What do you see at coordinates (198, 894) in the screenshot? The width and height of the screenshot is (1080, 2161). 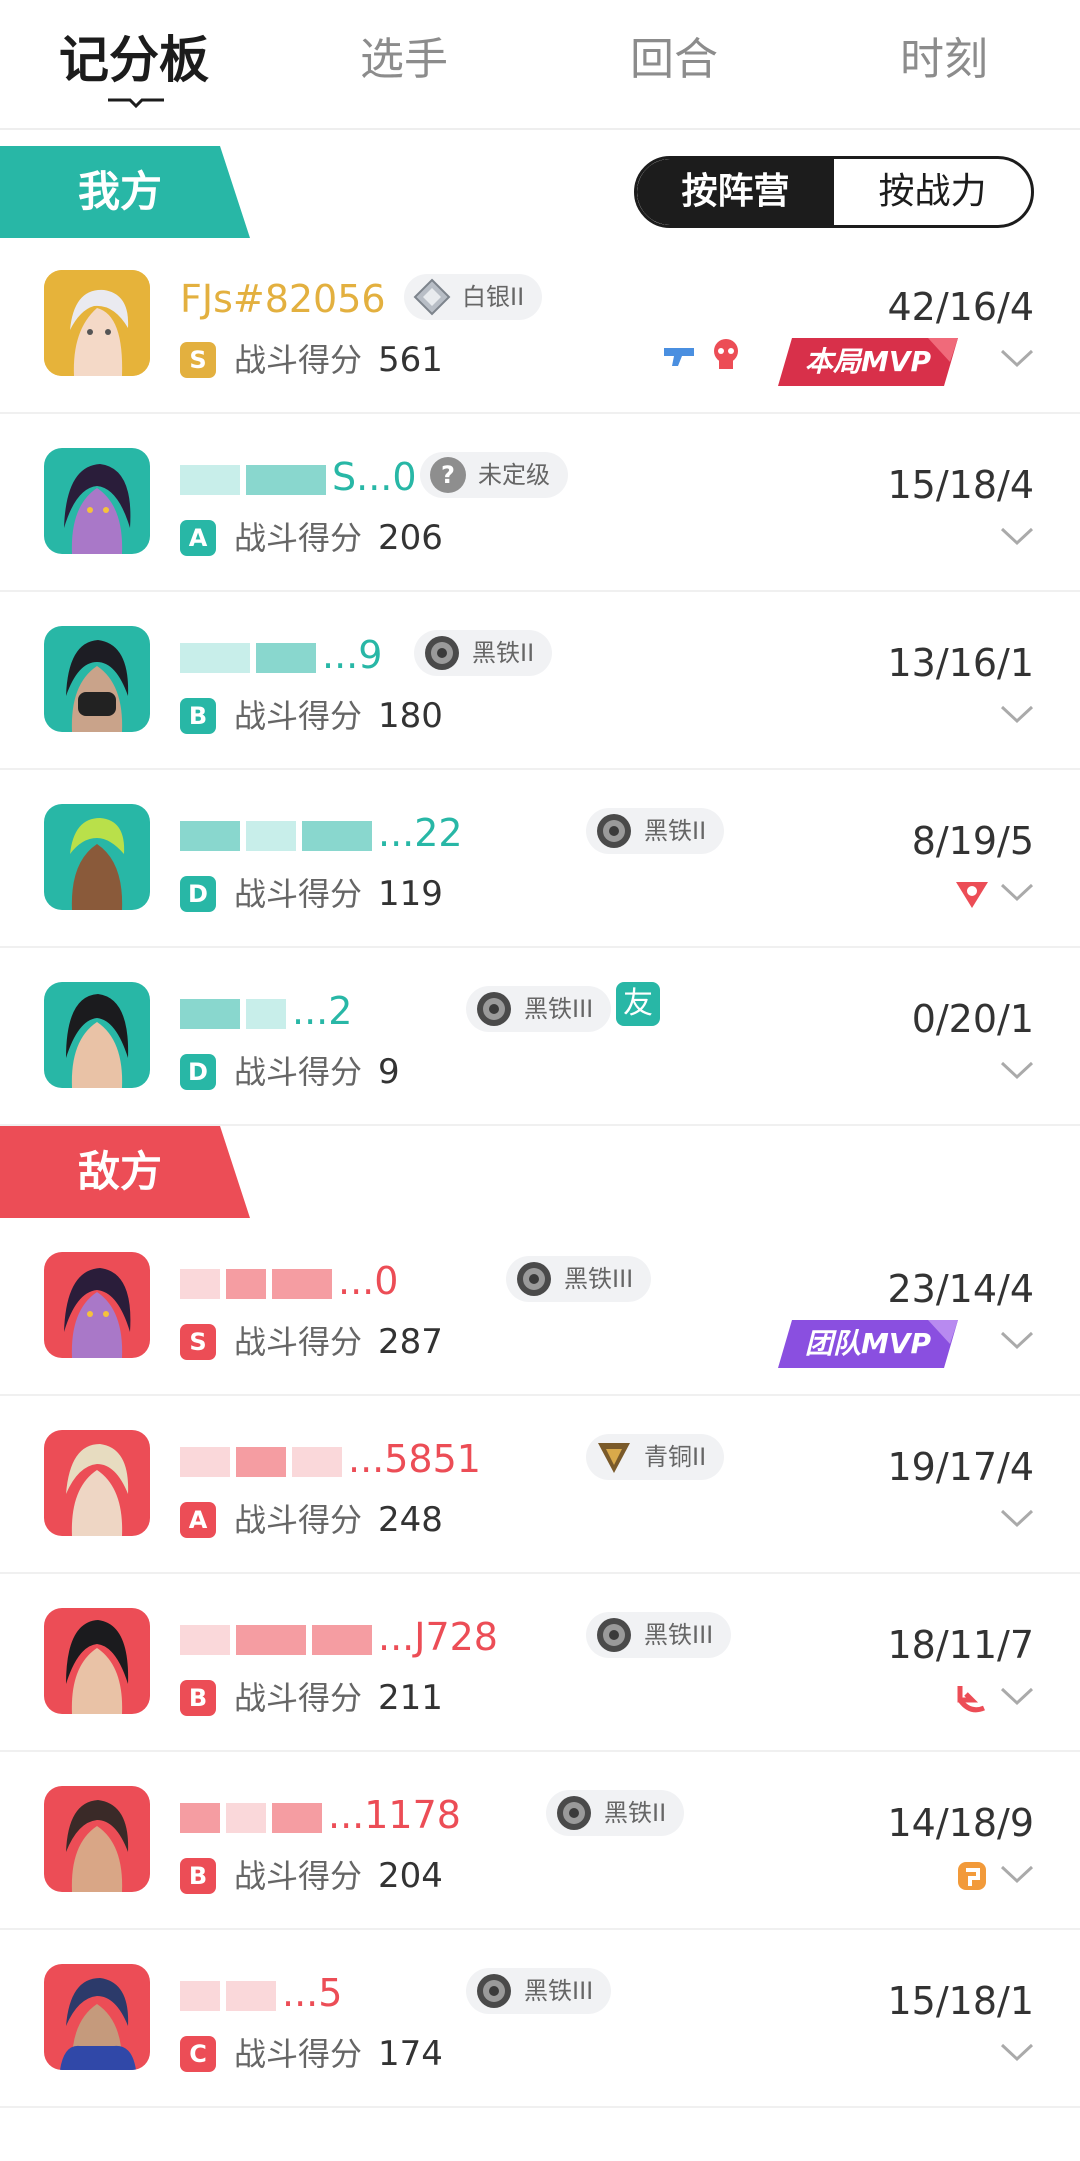 I see `grade-badge: D` at bounding box center [198, 894].